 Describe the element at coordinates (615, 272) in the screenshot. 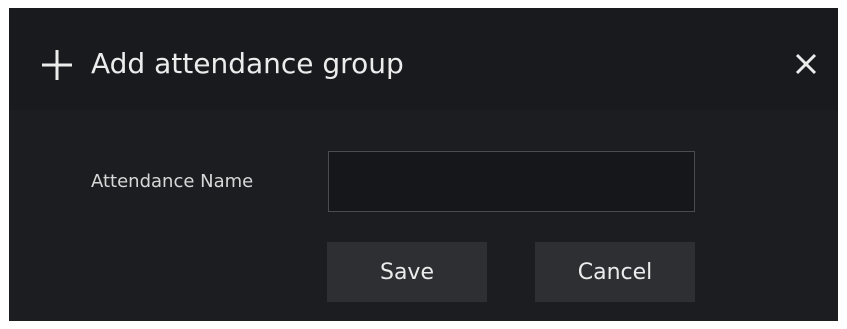

I see `cancel-button: Cancel` at that location.